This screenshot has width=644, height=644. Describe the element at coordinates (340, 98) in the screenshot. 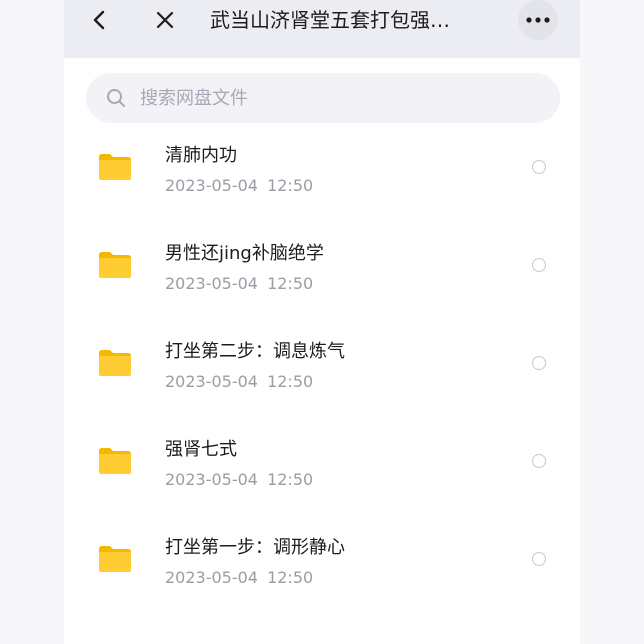

I see `search-input` at that location.